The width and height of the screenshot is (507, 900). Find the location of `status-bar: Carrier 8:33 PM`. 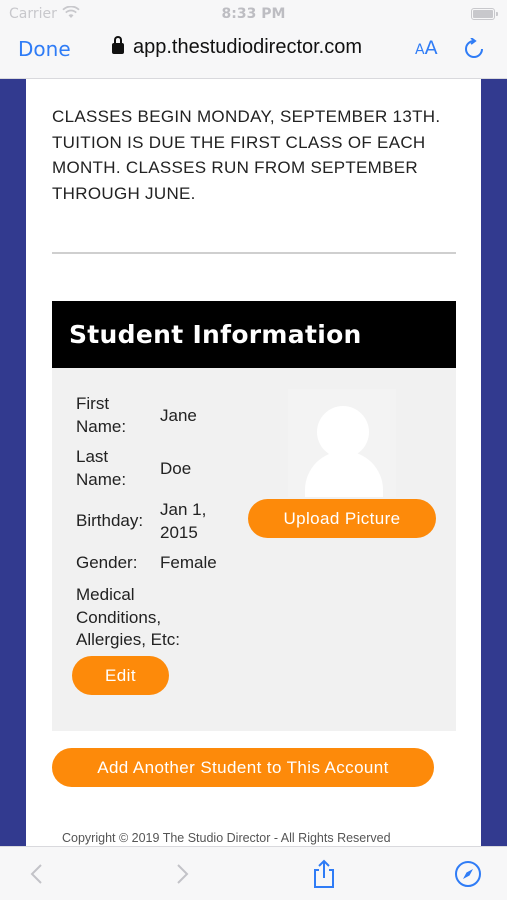

status-bar: Carrier 8:33 PM is located at coordinates (253, 14).